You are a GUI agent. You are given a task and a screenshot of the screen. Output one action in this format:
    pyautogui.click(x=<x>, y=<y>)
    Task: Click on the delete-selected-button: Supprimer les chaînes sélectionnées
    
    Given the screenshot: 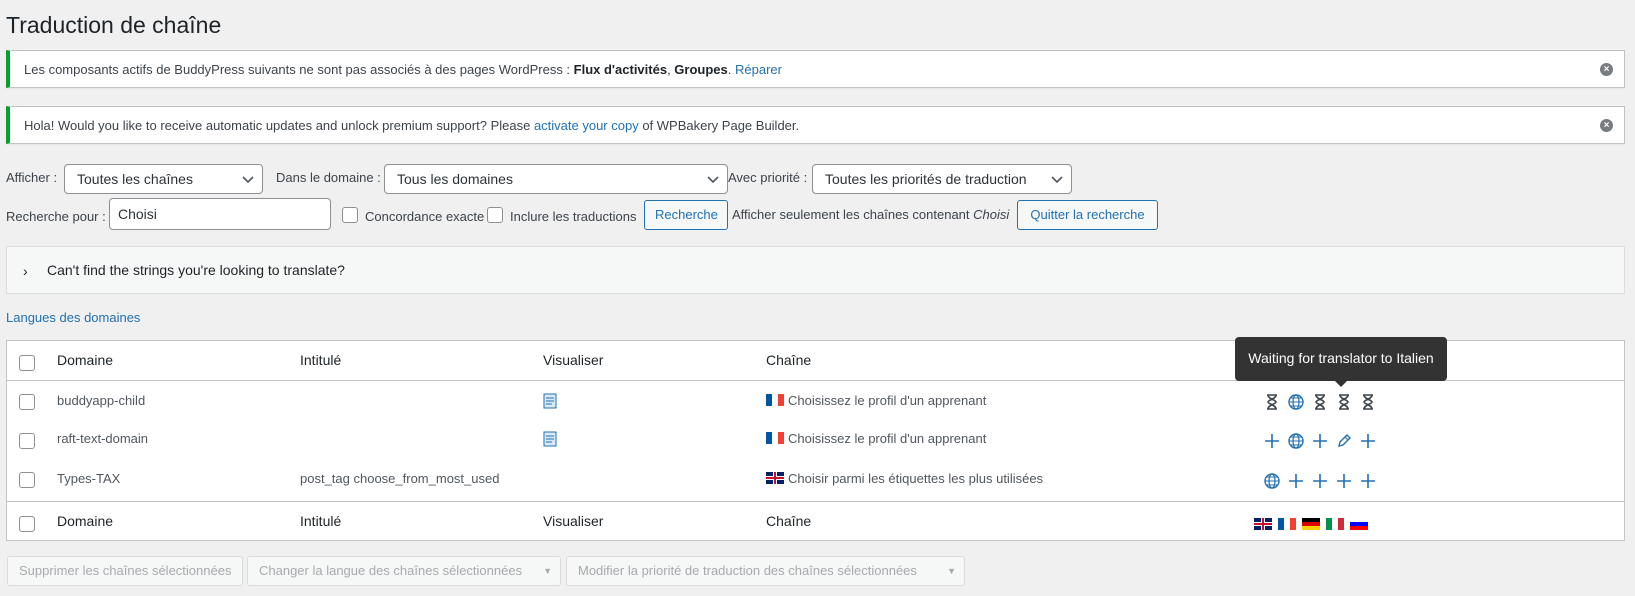 What is the action you would take?
    pyautogui.click(x=125, y=571)
    